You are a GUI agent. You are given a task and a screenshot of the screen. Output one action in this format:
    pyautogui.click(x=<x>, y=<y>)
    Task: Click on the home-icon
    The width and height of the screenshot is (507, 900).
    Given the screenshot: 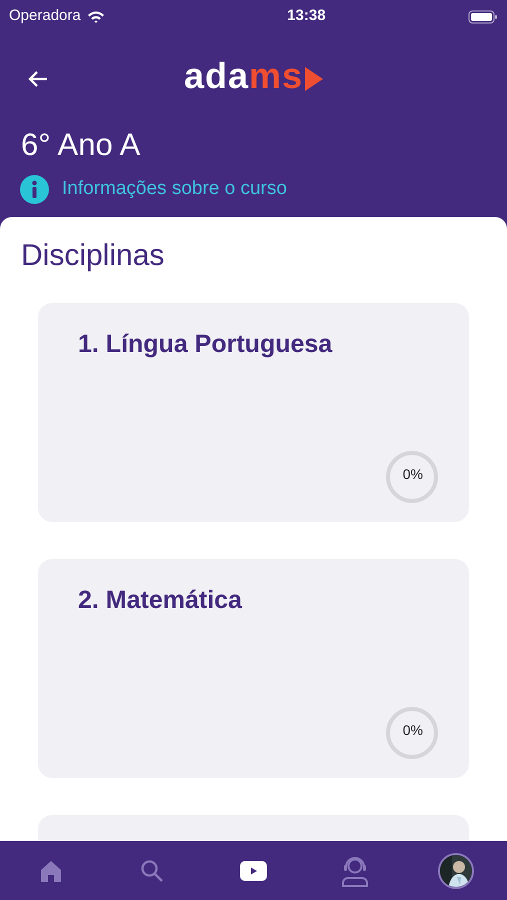 What is the action you would take?
    pyautogui.click(x=51, y=871)
    